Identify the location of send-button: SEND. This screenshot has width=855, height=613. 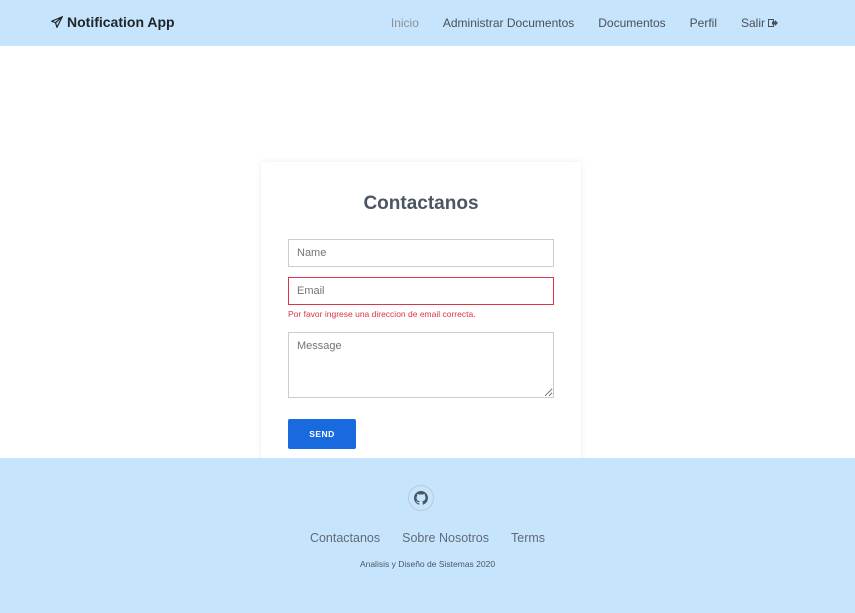
(322, 434).